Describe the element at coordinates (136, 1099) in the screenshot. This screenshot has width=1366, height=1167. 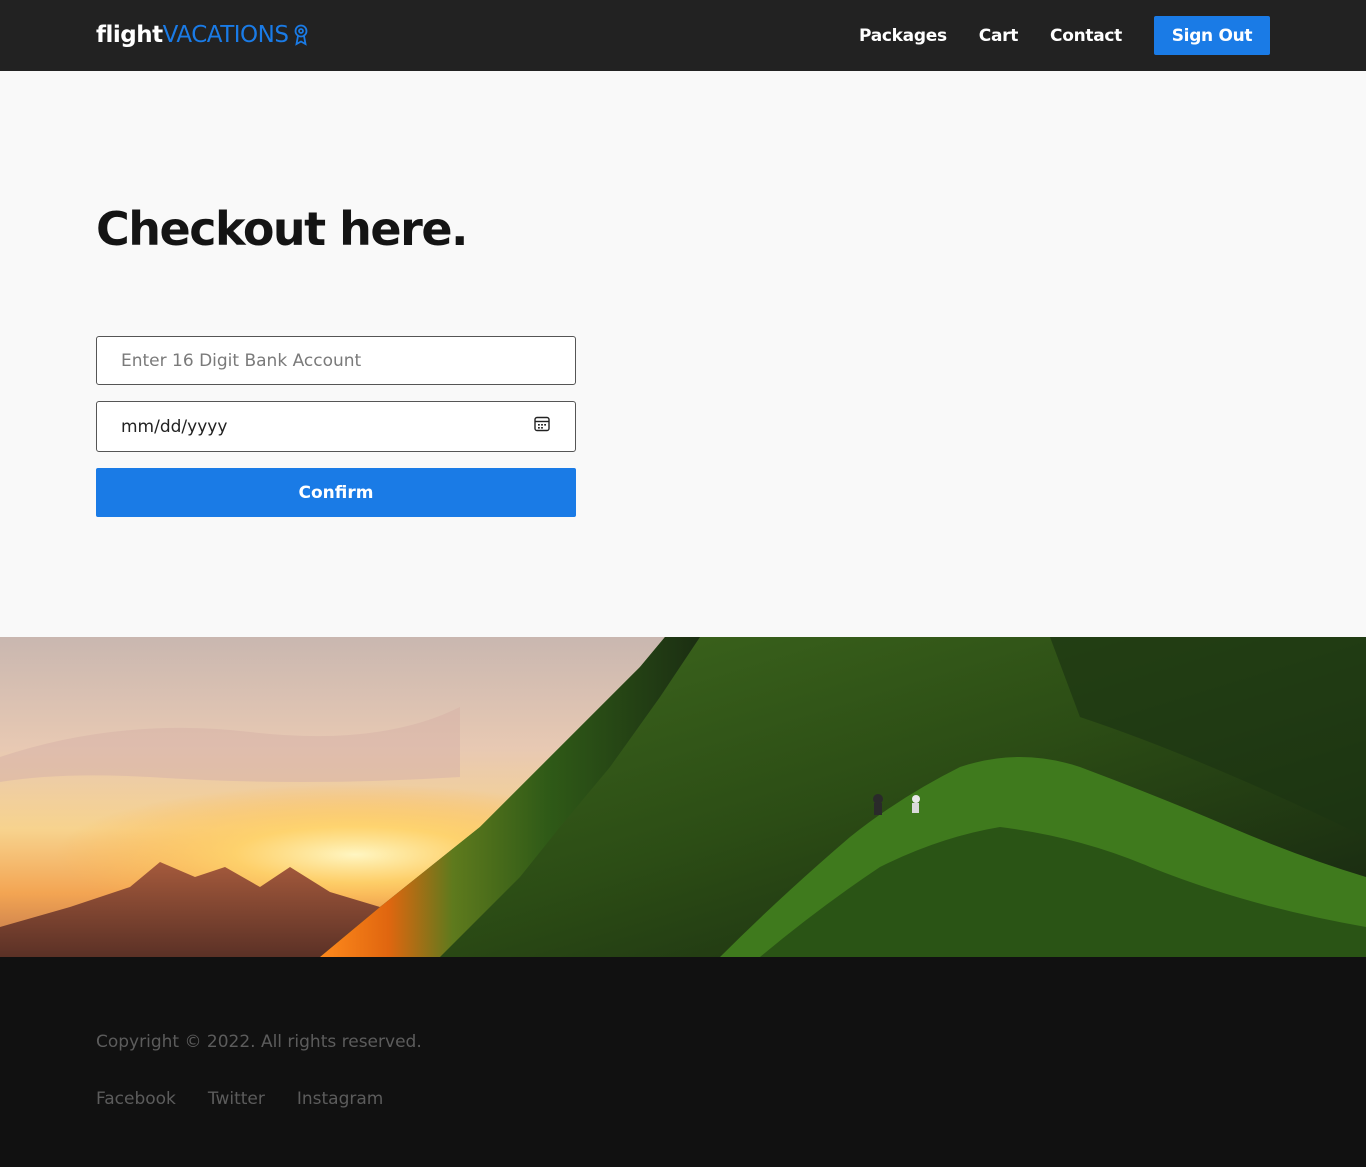
I see `facebook-link: Facebook` at that location.